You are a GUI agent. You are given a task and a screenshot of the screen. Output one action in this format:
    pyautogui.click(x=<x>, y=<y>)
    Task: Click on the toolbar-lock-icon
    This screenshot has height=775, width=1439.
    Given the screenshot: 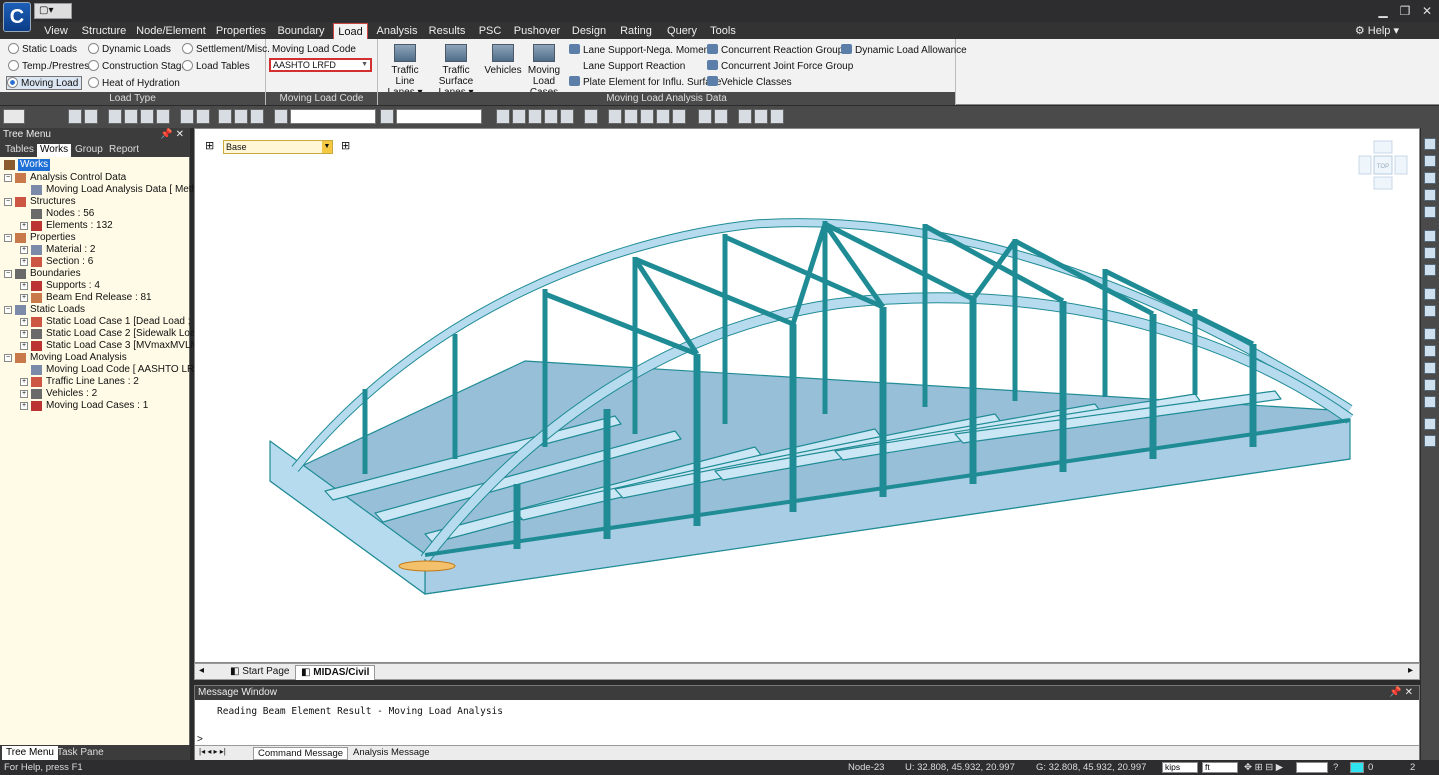 What is the action you would take?
    pyautogui.click(x=761, y=116)
    